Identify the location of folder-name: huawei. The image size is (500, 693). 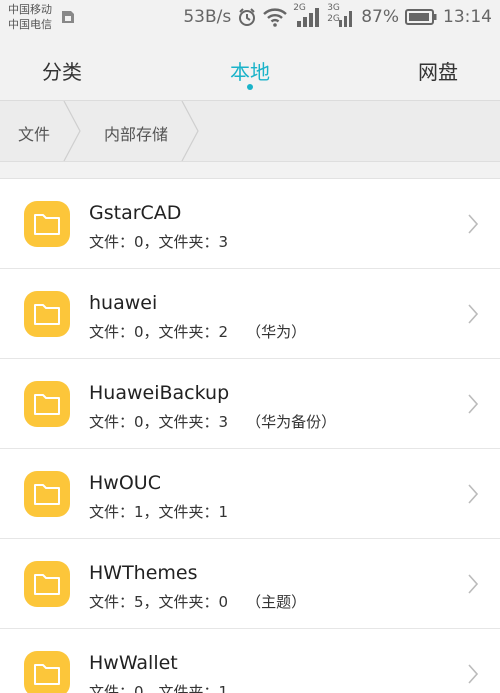
(123, 303).